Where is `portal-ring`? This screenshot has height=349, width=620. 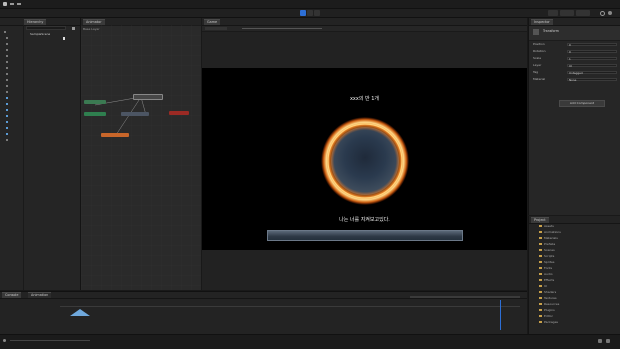
portal-ring is located at coordinates (365, 161).